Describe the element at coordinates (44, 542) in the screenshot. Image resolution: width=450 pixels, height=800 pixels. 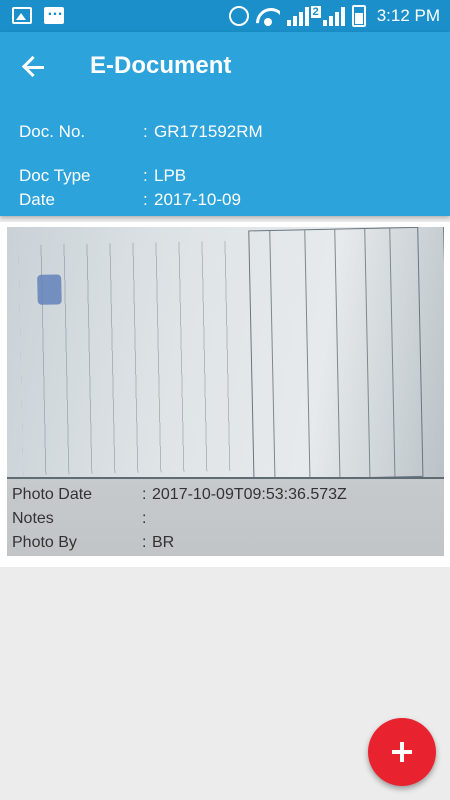
I see `photo-by-label: Photo By` at that location.